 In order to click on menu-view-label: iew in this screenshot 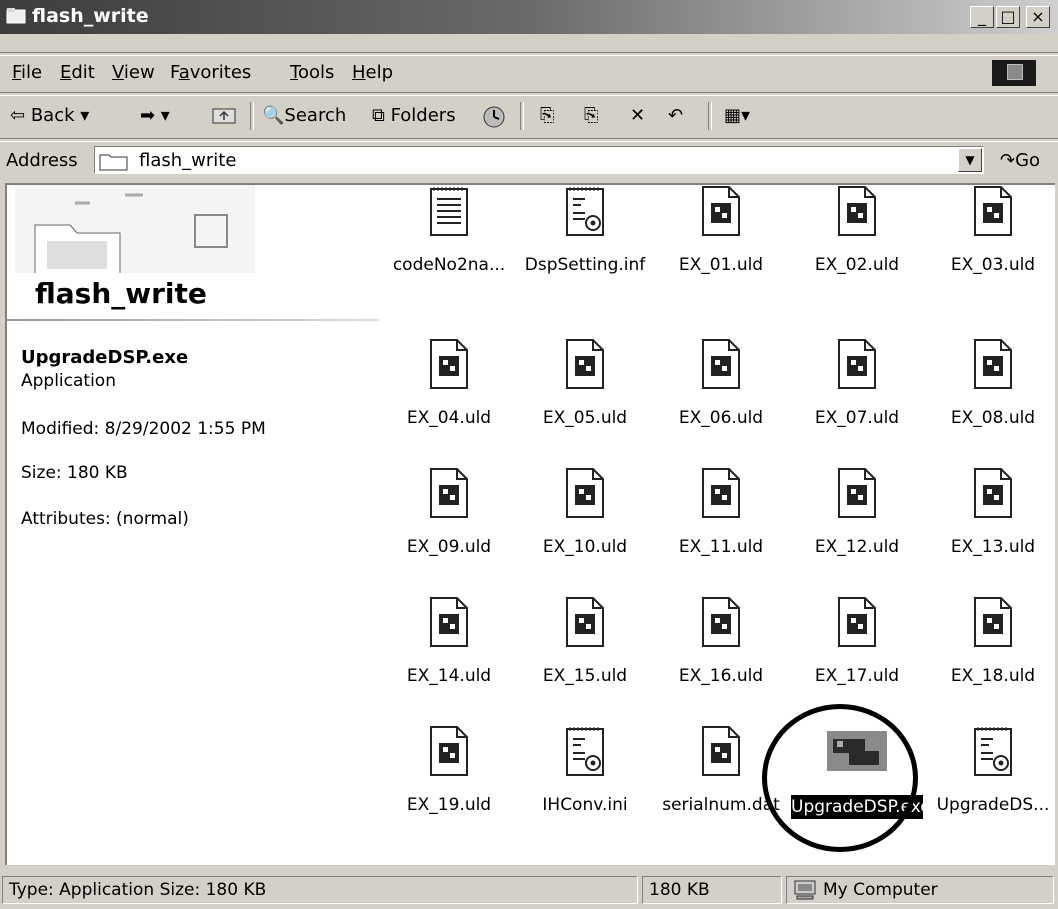, I will do `click(139, 72)`.